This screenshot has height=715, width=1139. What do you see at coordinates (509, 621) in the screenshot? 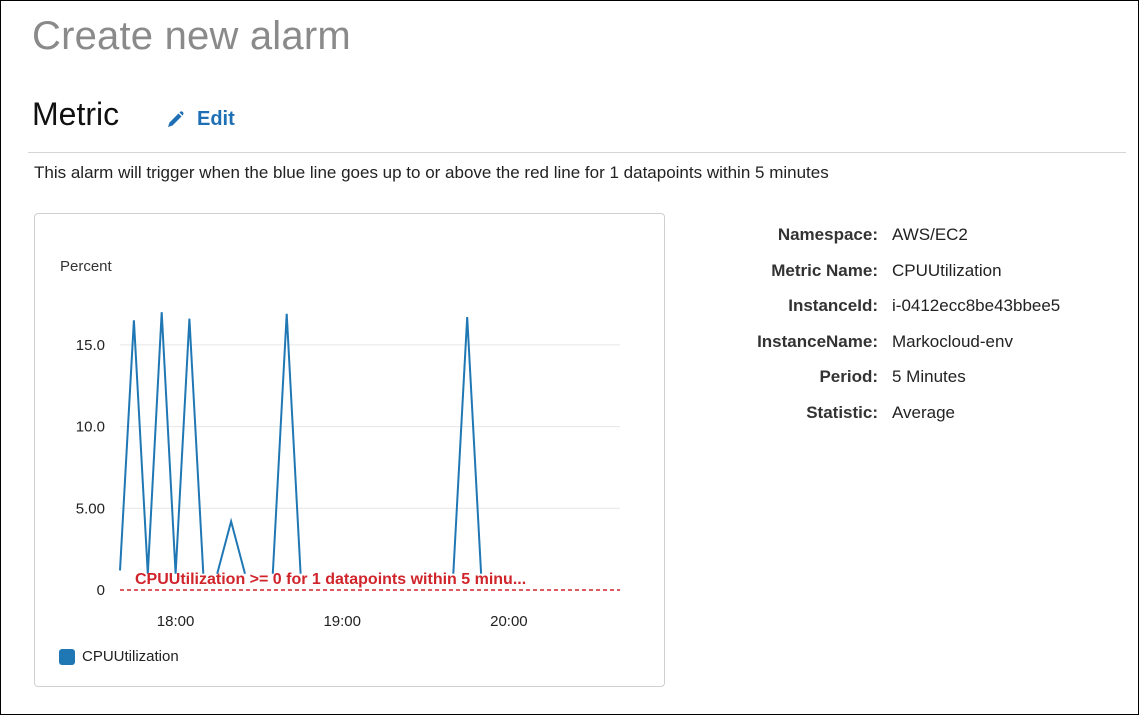
I see `x-tick-label: 20:00` at bounding box center [509, 621].